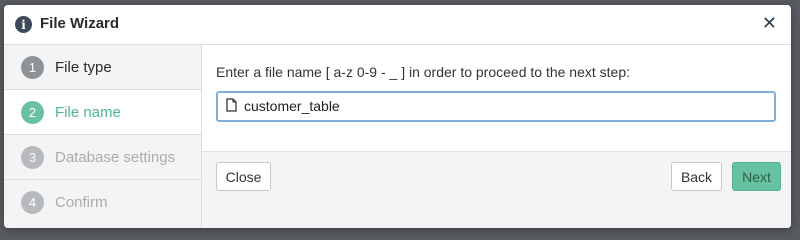  Describe the element at coordinates (83, 67) in the screenshot. I see `step-label: File type` at that location.